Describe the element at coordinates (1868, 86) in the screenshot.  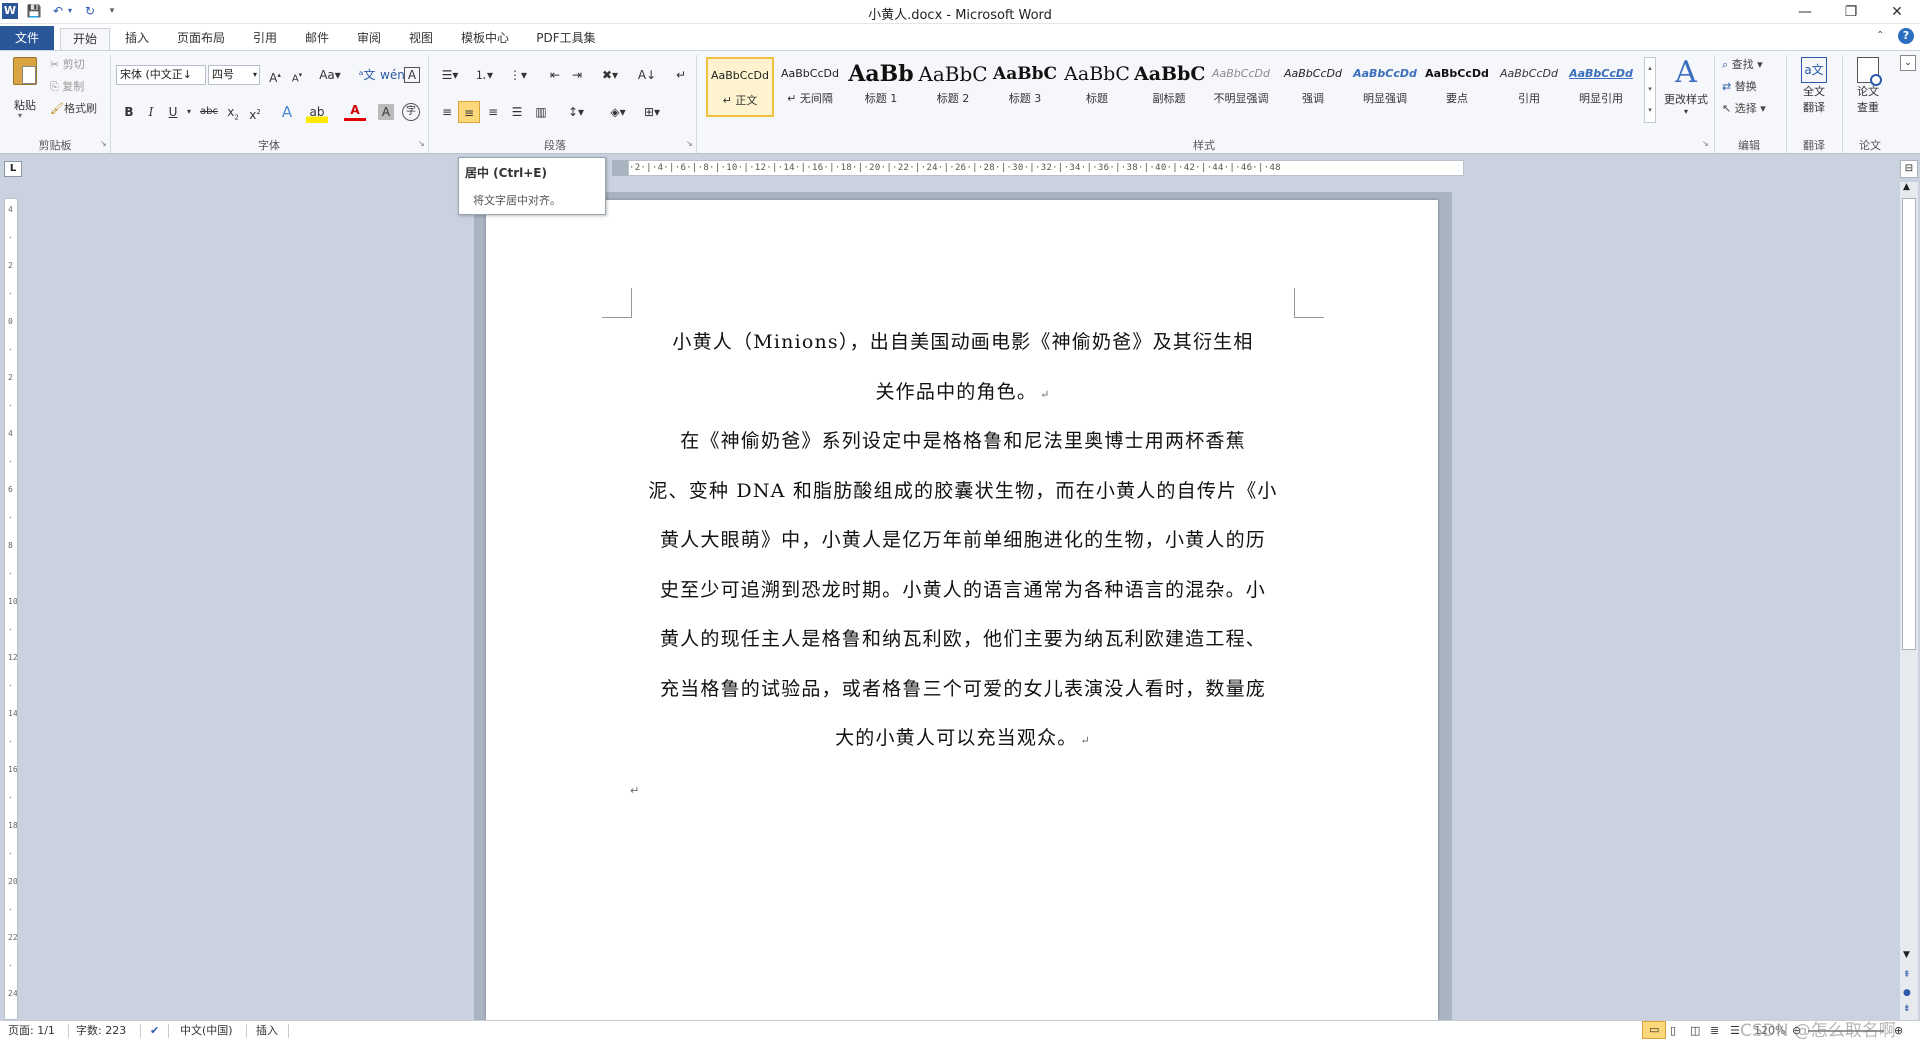
I see `paper-check-button: 论文 查重` at that location.